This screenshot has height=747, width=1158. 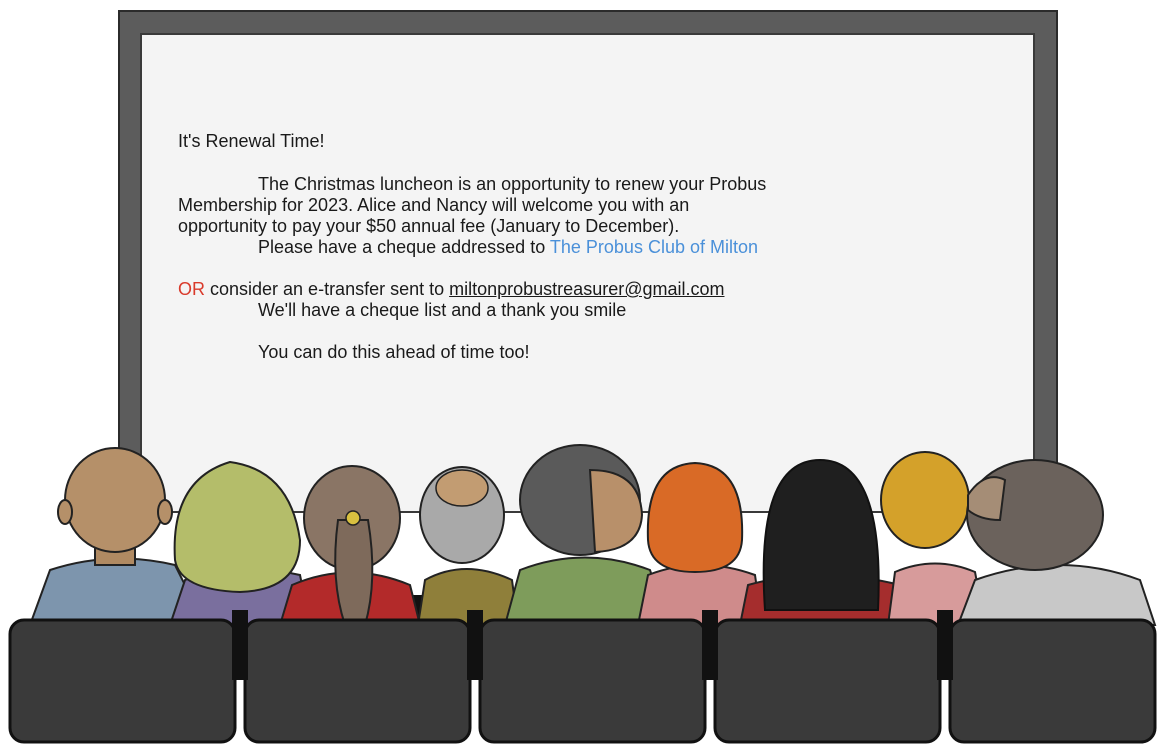 I want to click on person-orange-hair, so click(x=700, y=543).